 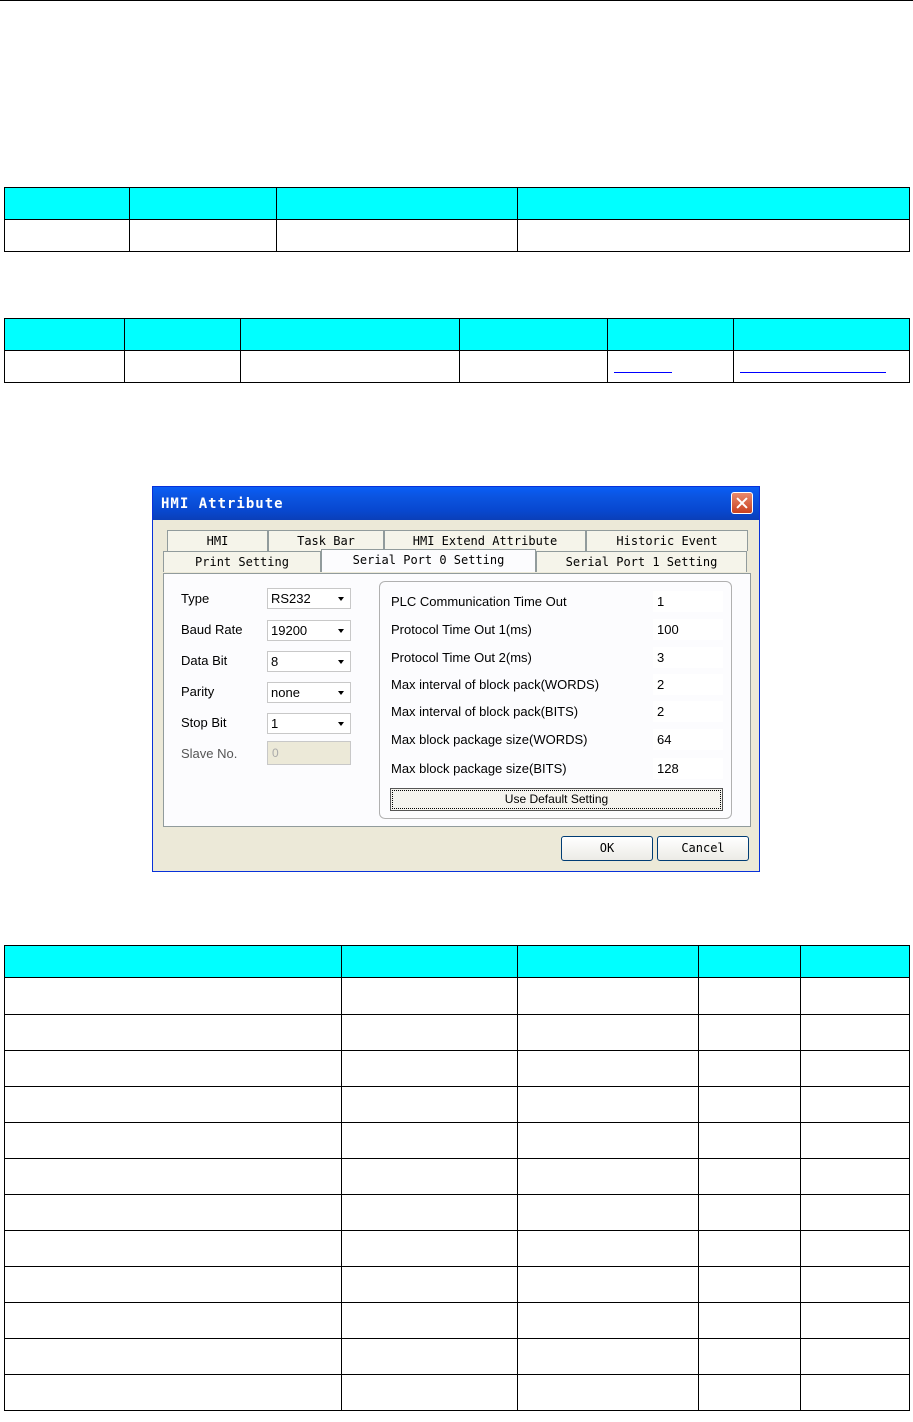 I want to click on table-2-header, so click(x=457, y=334).